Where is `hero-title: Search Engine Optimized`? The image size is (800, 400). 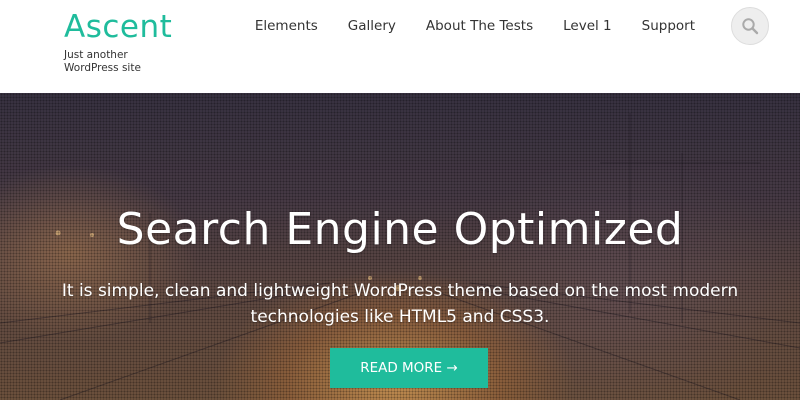 hero-title: Search Engine Optimized is located at coordinates (400, 229).